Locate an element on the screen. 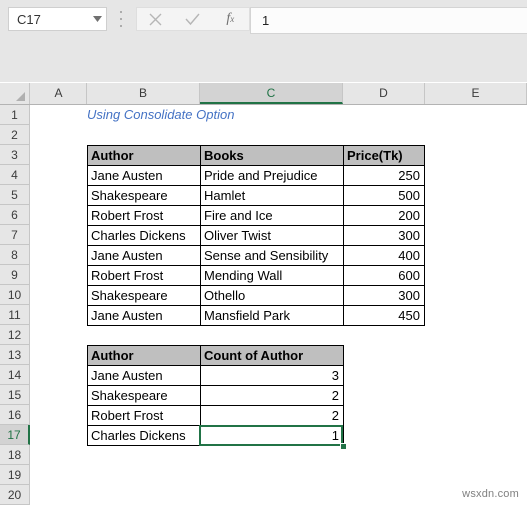 This screenshot has height=506, width=527. row-header-4: 4 is located at coordinates (15, 175).